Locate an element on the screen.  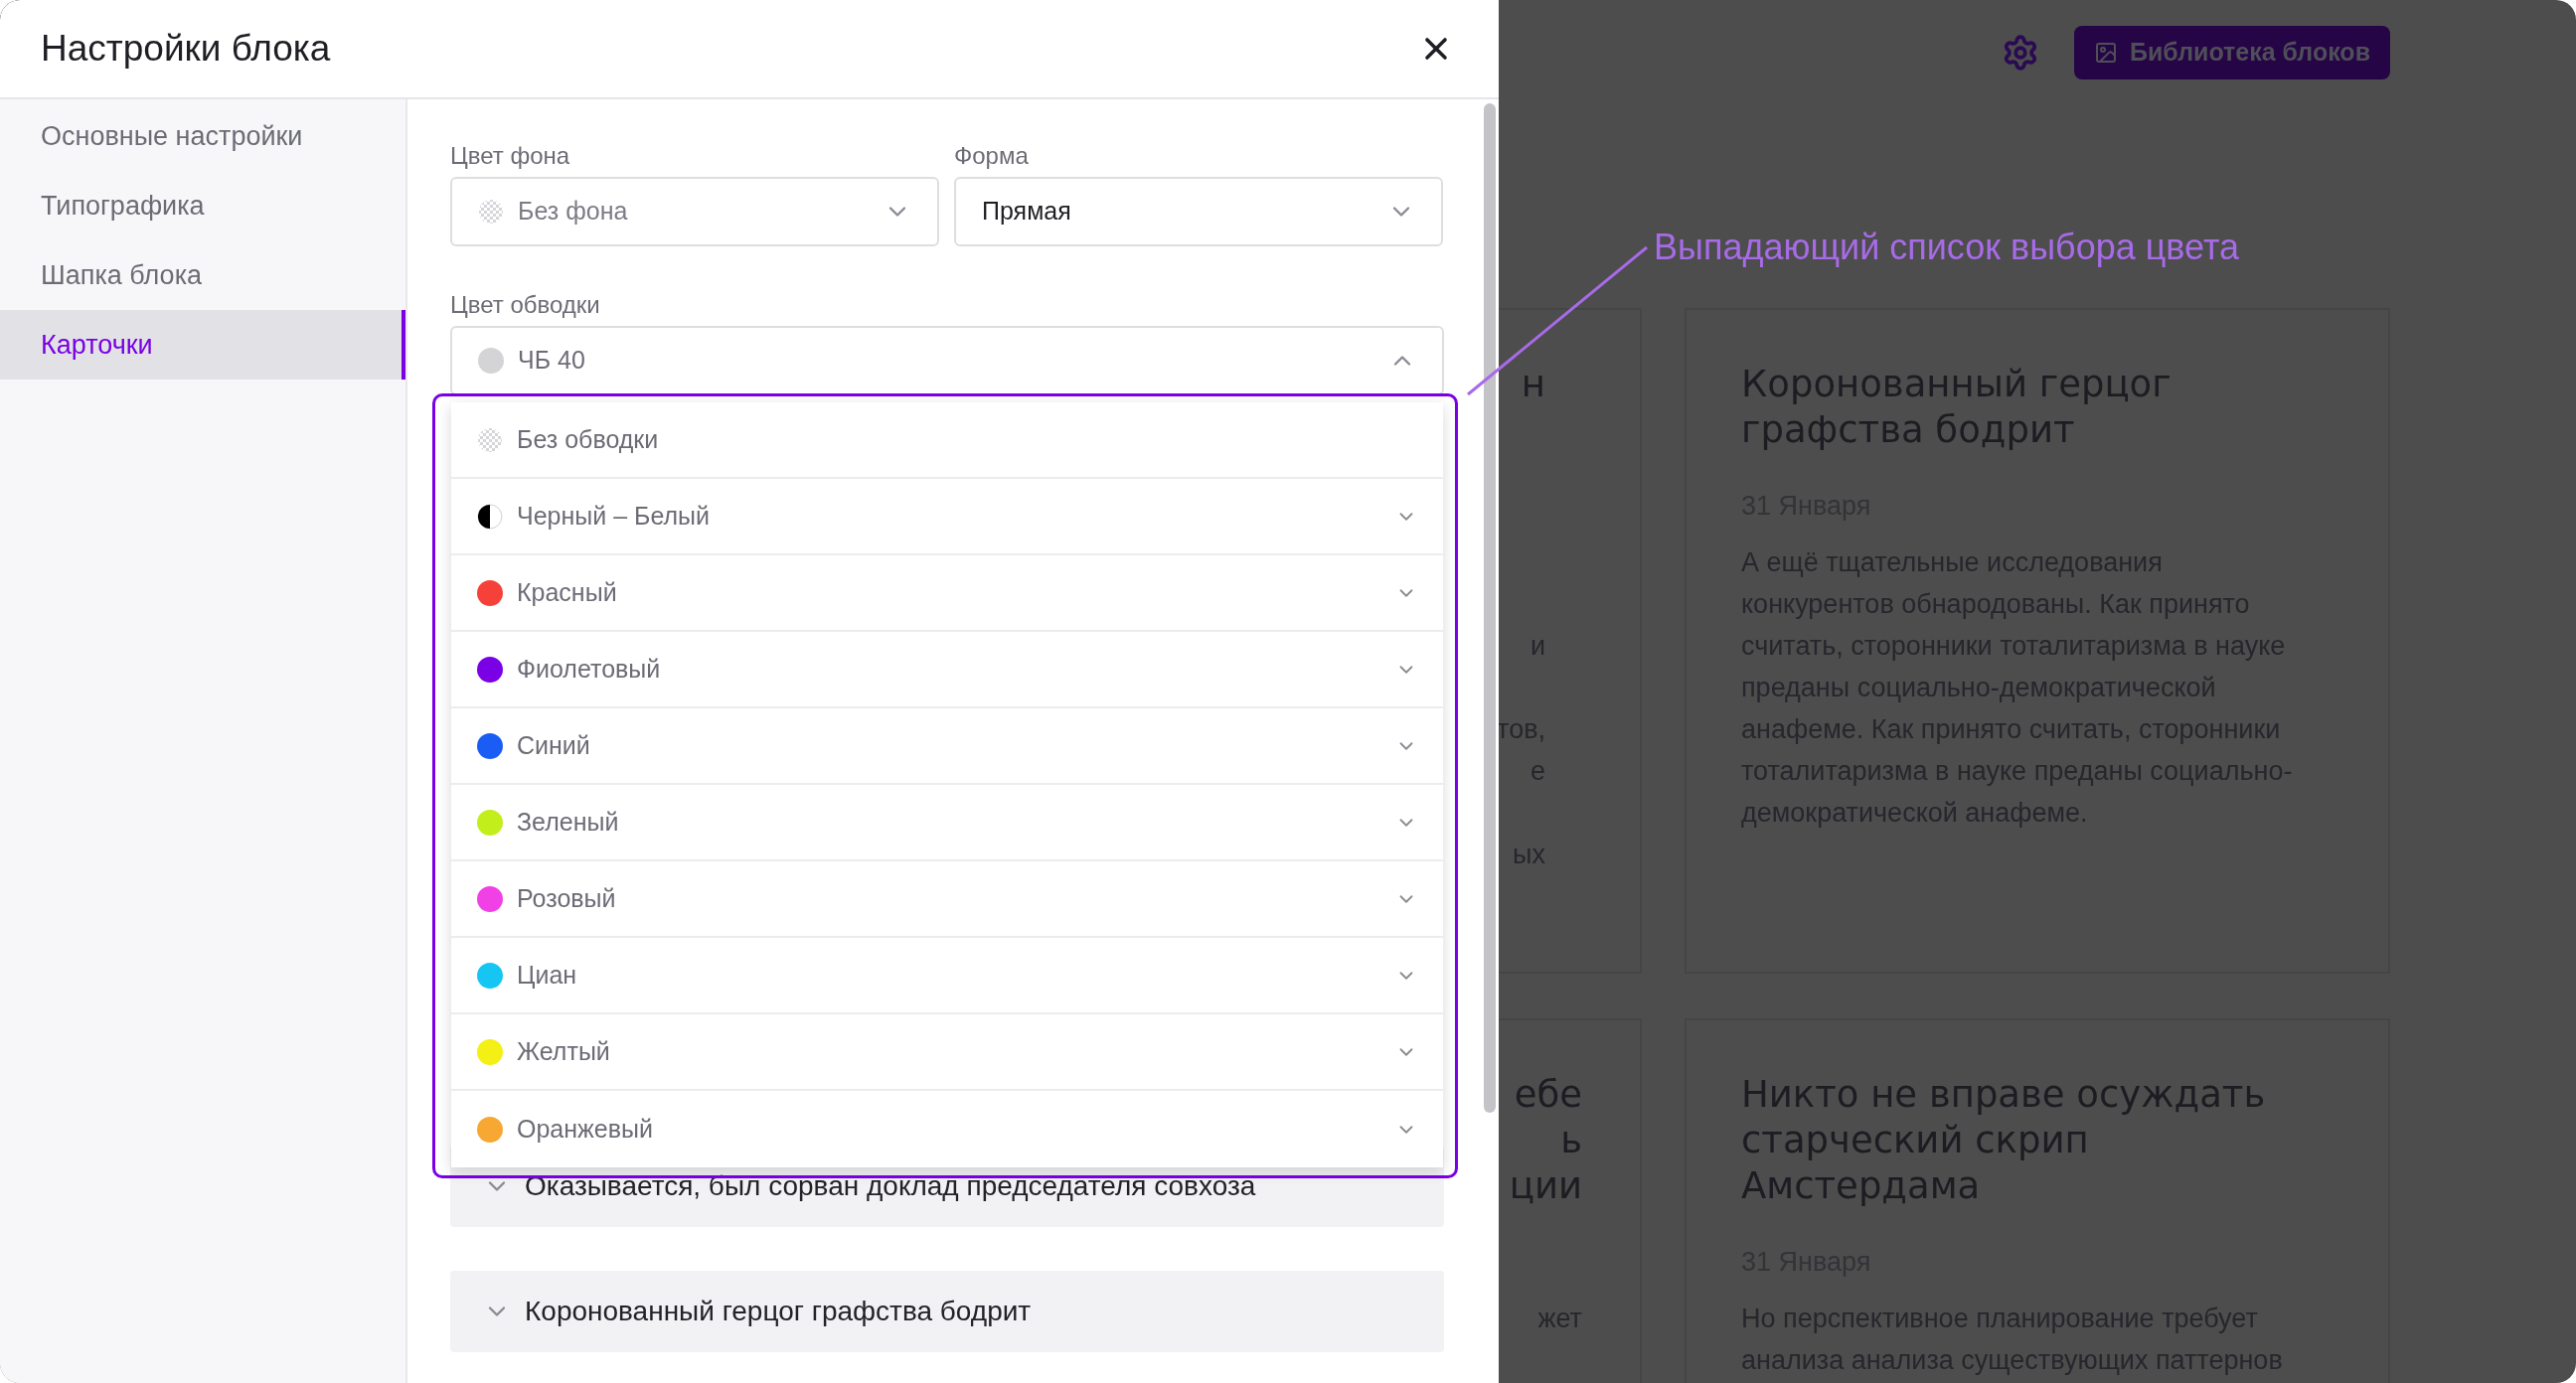
field-label: Цвет фона is located at coordinates (510, 156).